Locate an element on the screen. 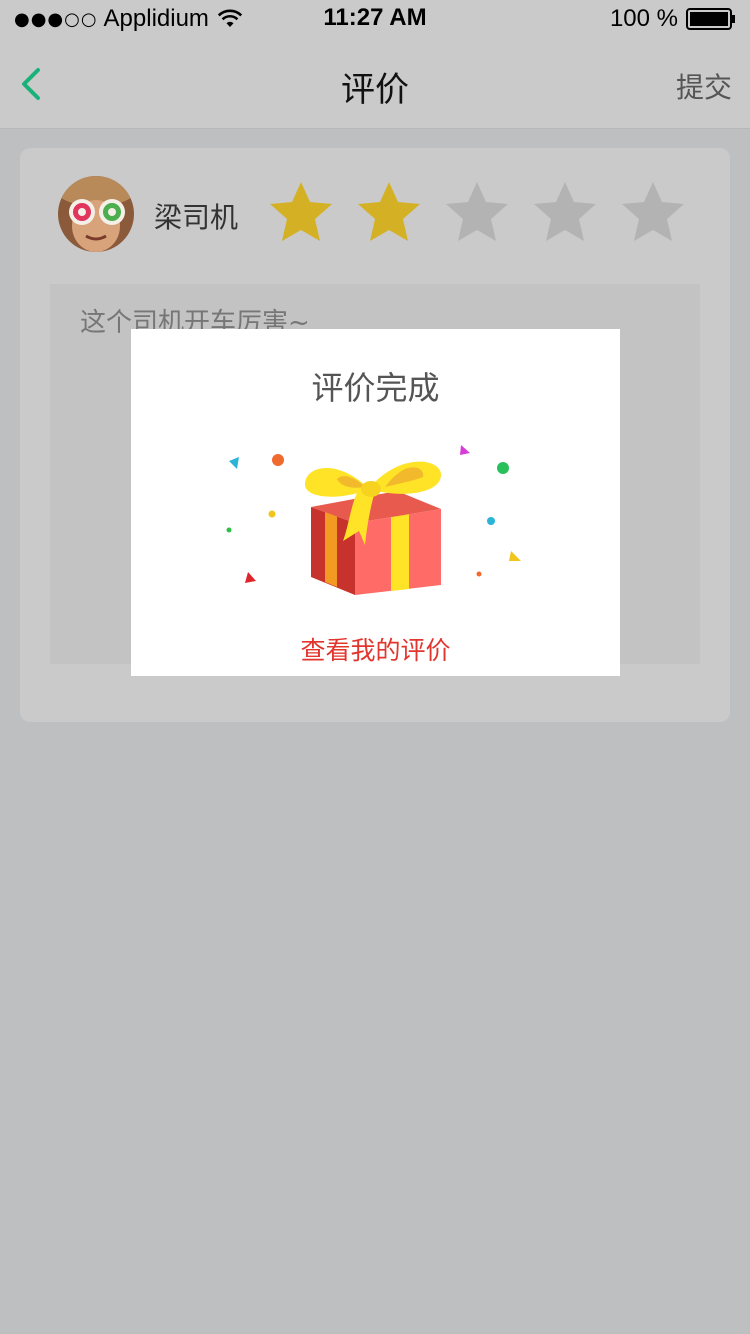 Image resolution: width=750 pixels, height=1334 pixels. status-right: 100 % is located at coordinates (673, 19).